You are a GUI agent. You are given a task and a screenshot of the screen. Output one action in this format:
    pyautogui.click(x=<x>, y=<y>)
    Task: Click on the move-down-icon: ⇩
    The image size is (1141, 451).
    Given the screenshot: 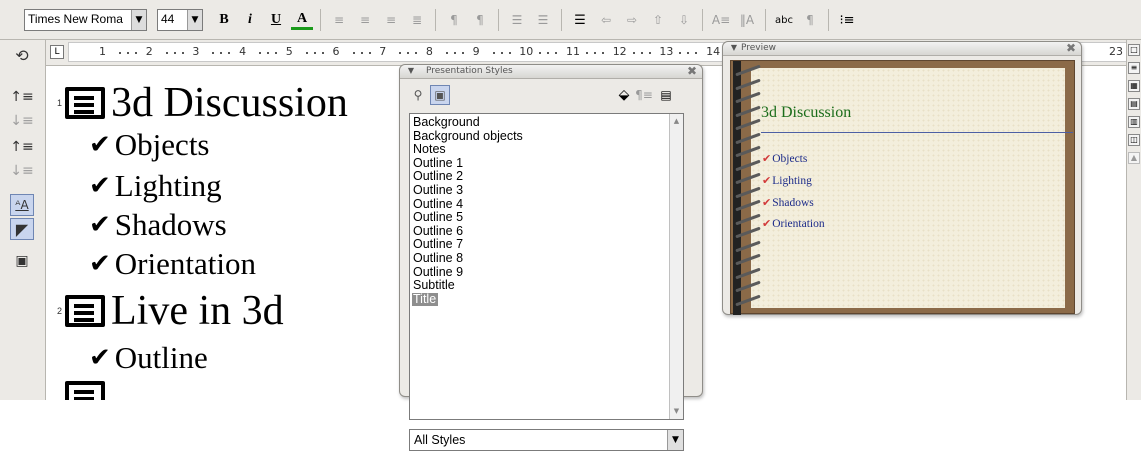 What is the action you would take?
    pyautogui.click(x=684, y=20)
    